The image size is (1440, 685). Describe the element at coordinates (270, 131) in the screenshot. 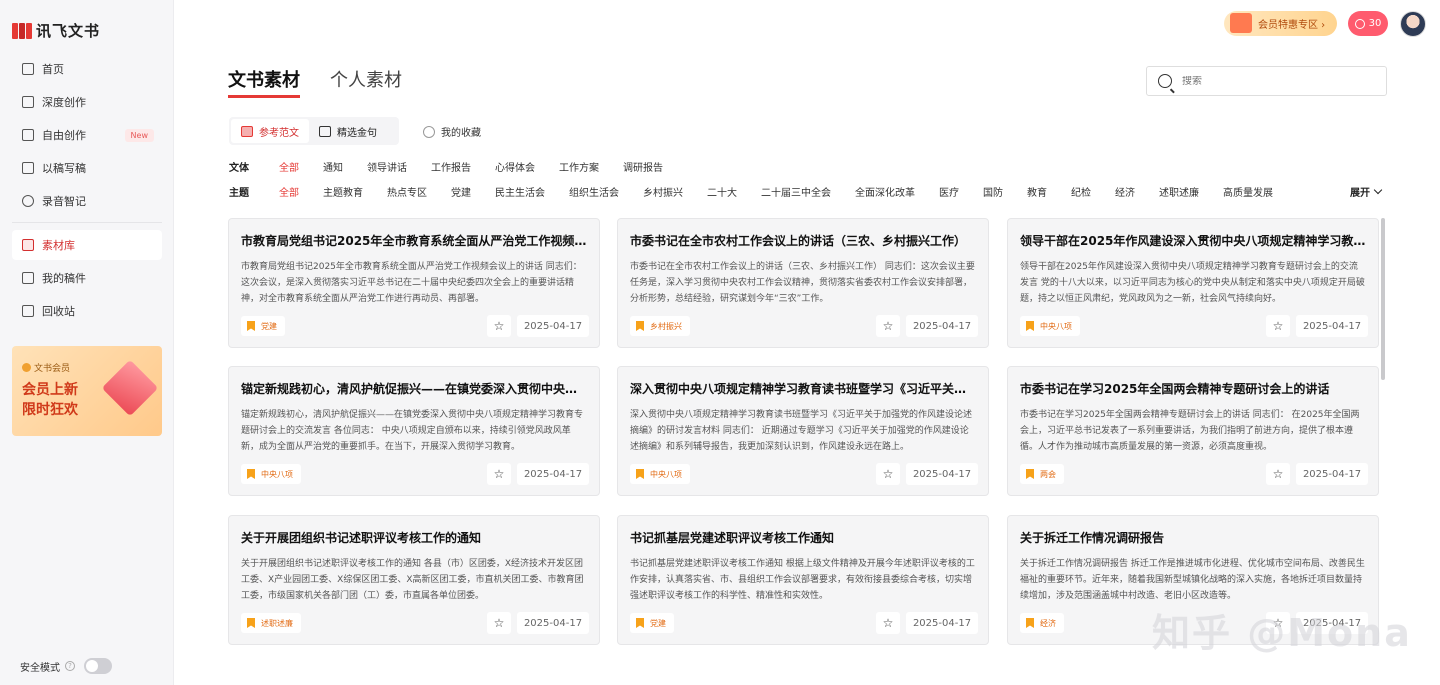

I see `subtab-reference-essays: 参考范文` at that location.